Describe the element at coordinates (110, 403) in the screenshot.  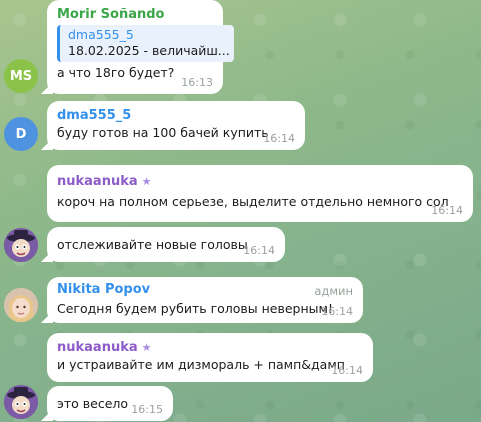
I see `message-bubble: это весело 16:15` at that location.